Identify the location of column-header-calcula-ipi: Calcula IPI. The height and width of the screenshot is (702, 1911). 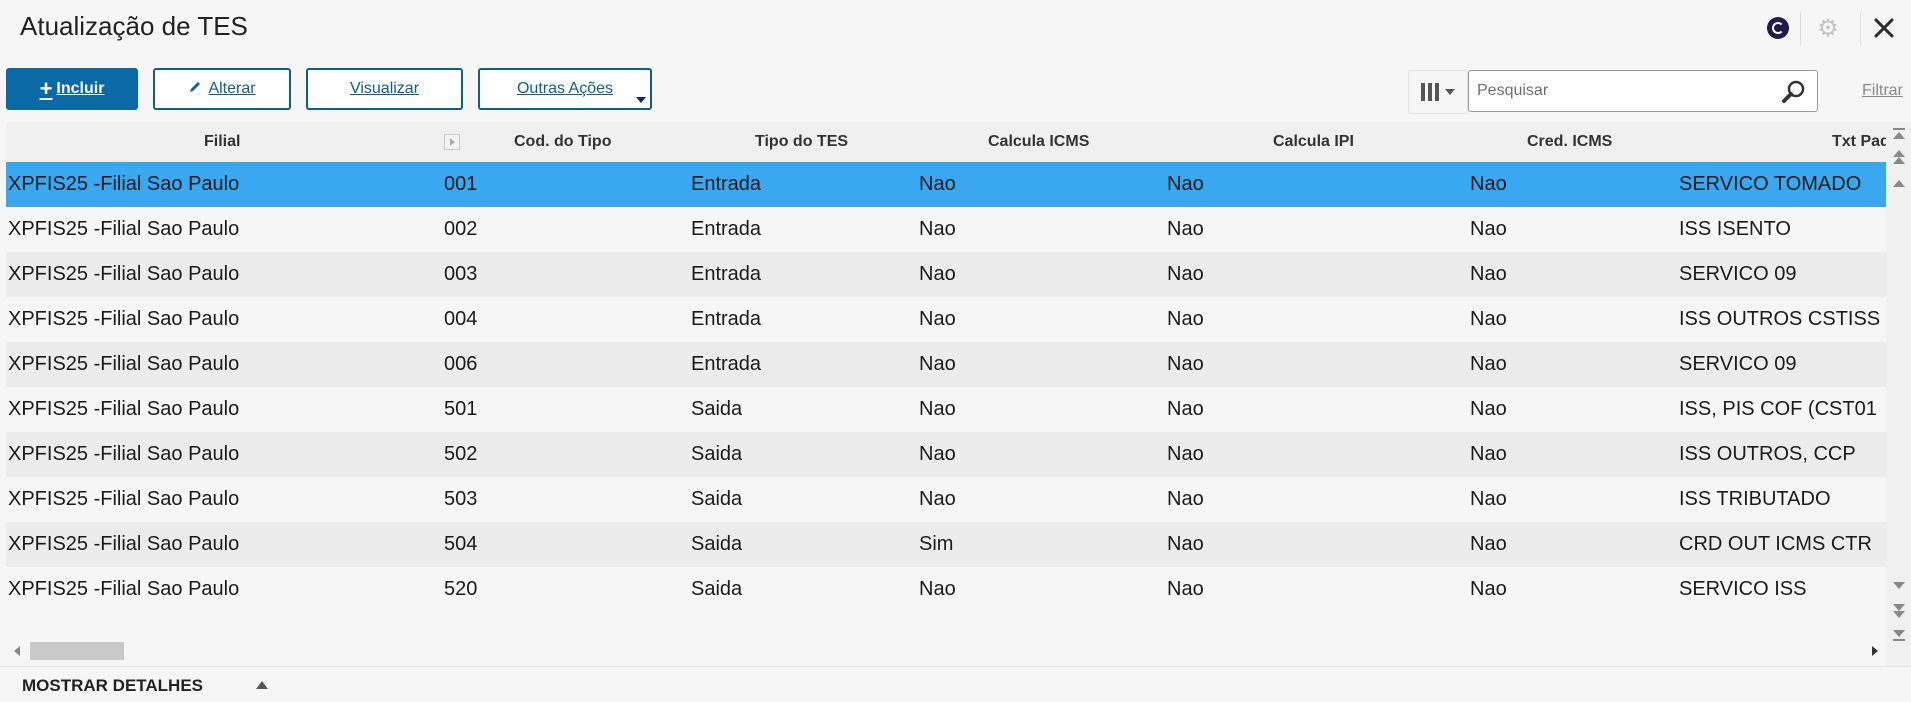
(1313, 142).